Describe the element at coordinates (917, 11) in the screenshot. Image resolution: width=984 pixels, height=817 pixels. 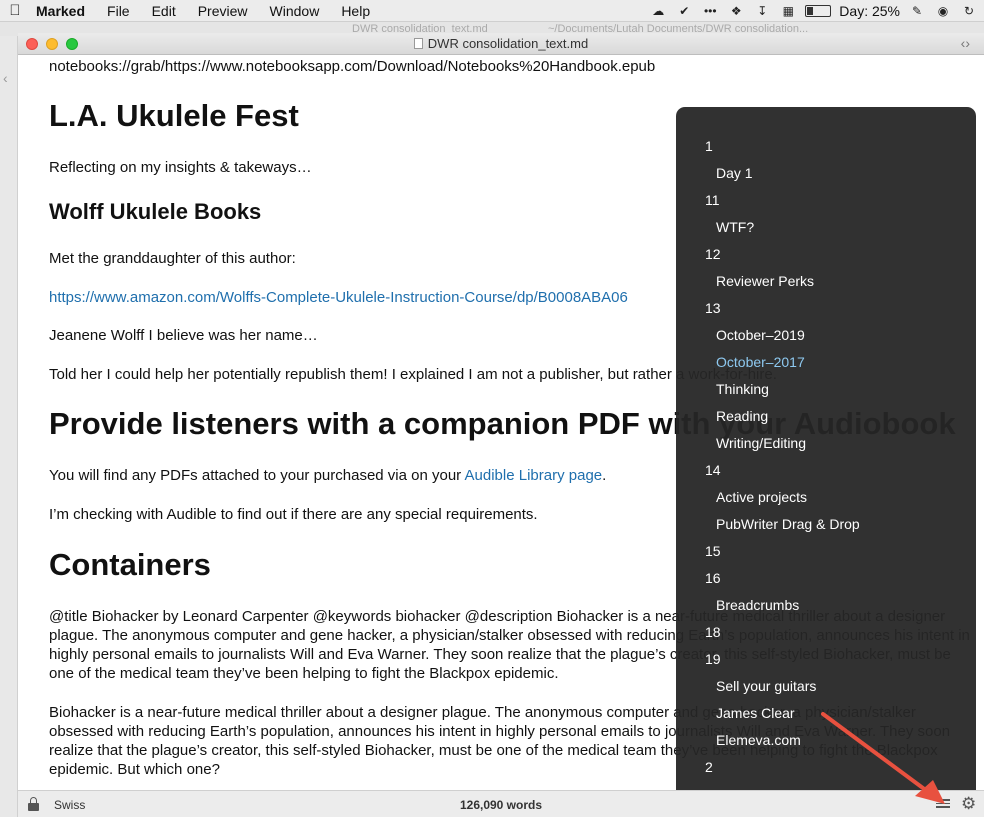
I see `pen-icon: ✎` at that location.